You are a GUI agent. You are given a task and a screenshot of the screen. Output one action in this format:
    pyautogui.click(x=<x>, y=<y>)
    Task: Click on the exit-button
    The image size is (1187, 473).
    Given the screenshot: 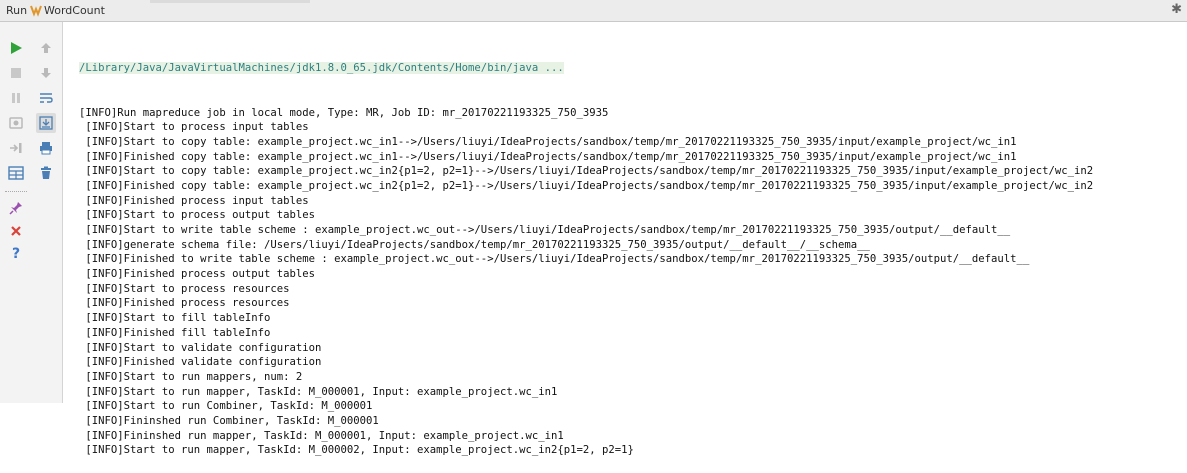 What is the action you would take?
    pyautogui.click(x=16, y=148)
    